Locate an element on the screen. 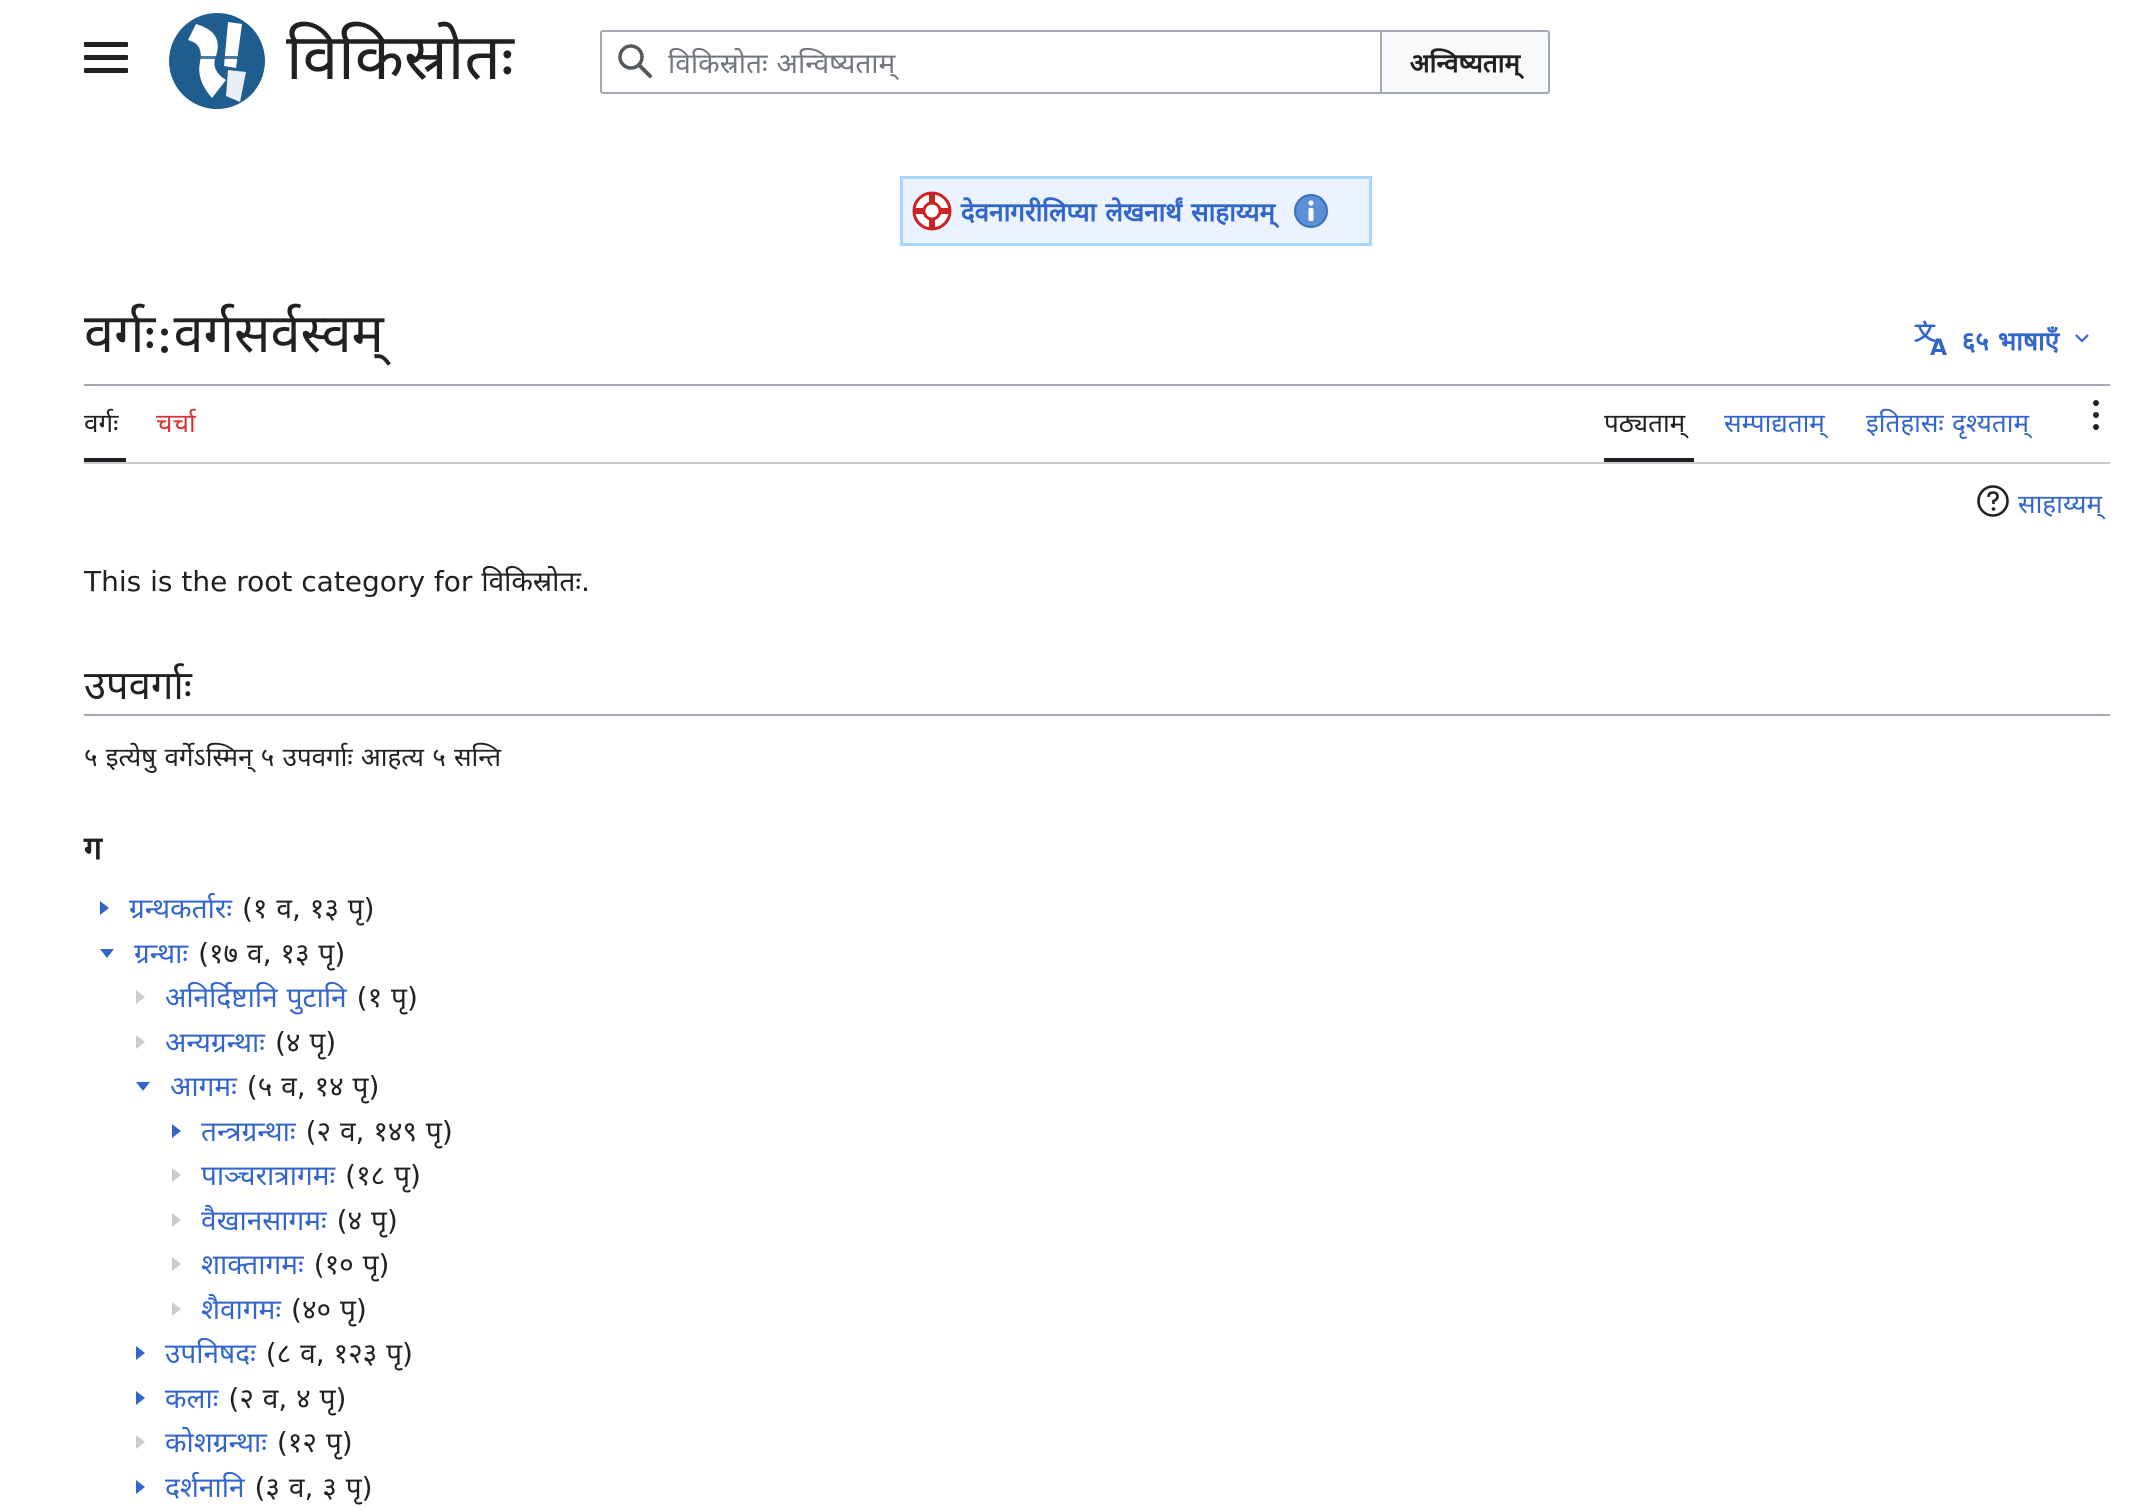  tree-item: ग्रन्थाः (१७ व, १३ पृ) is located at coordinates (222, 953).